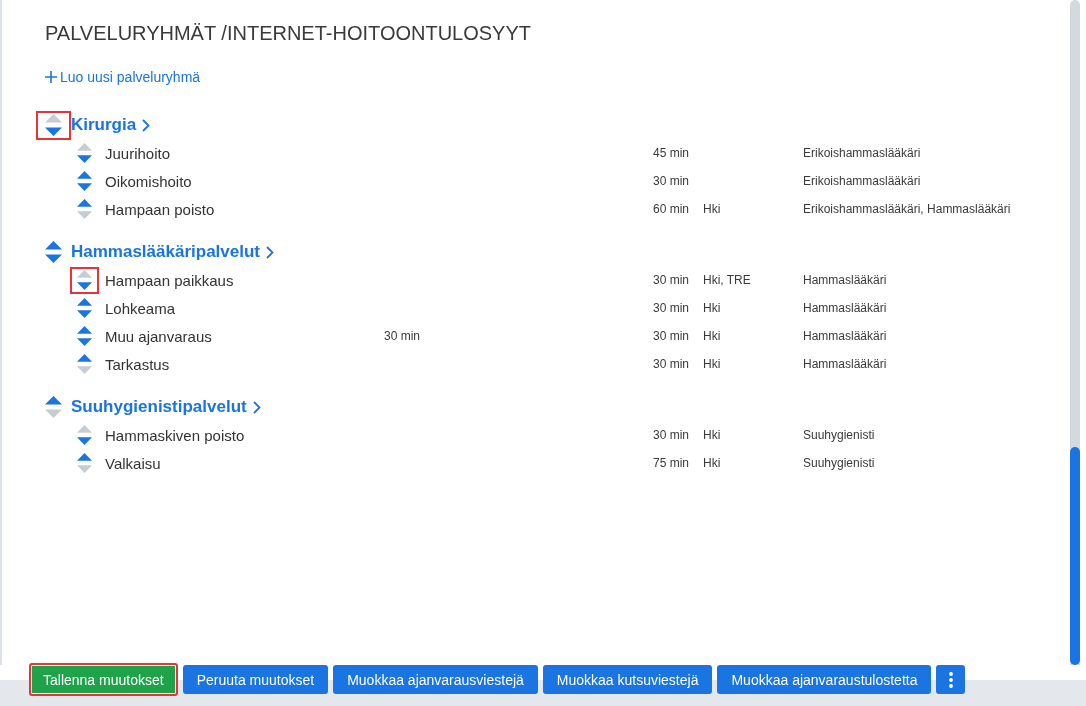  What do you see at coordinates (671, 209) in the screenshot?
I see `duration-text: 60 min` at bounding box center [671, 209].